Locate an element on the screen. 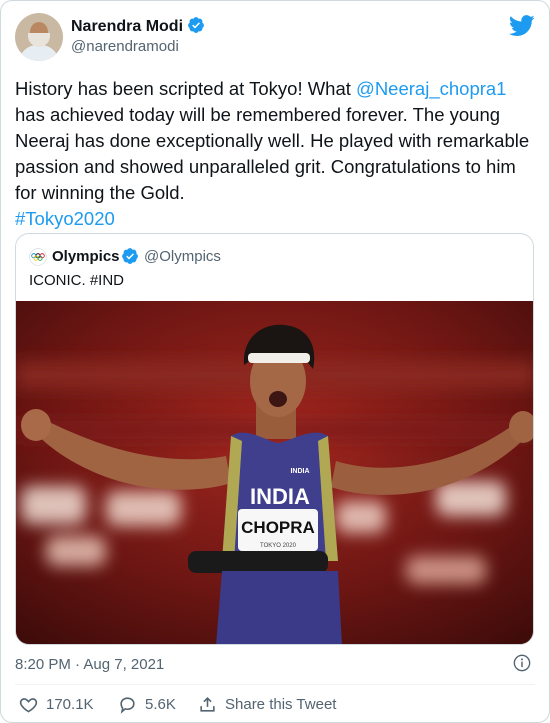  quoted-author-handle: @Olympics is located at coordinates (182, 256).